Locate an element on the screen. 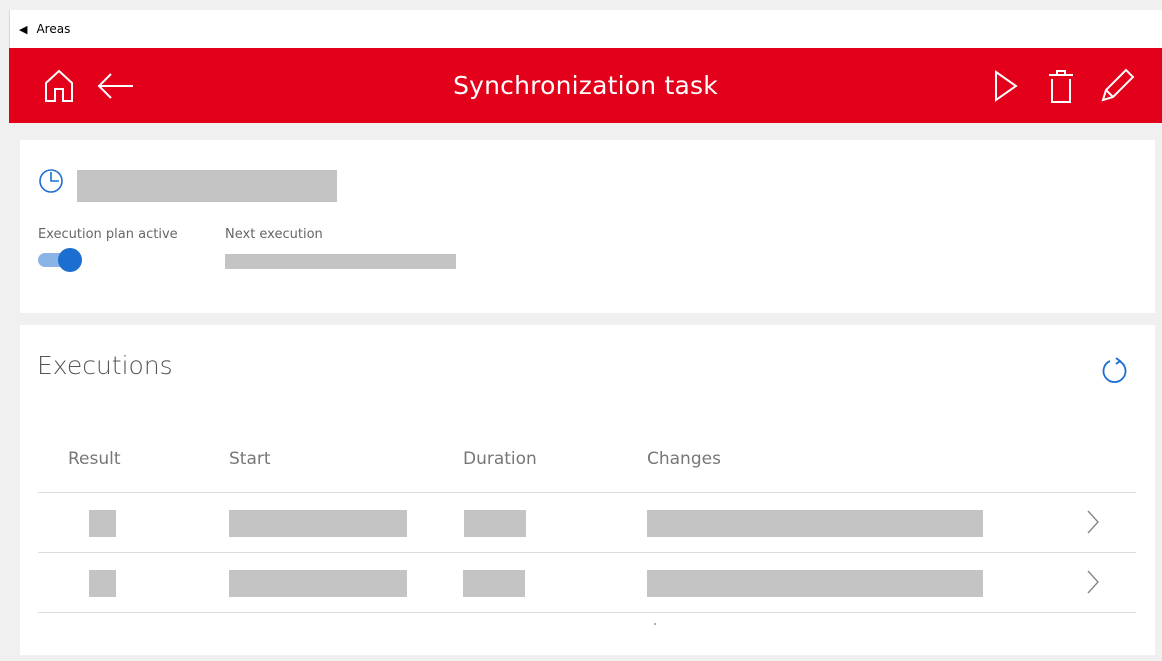 Image resolution: width=1162 pixels, height=661 pixels. run-button is located at coordinates (1006, 86).